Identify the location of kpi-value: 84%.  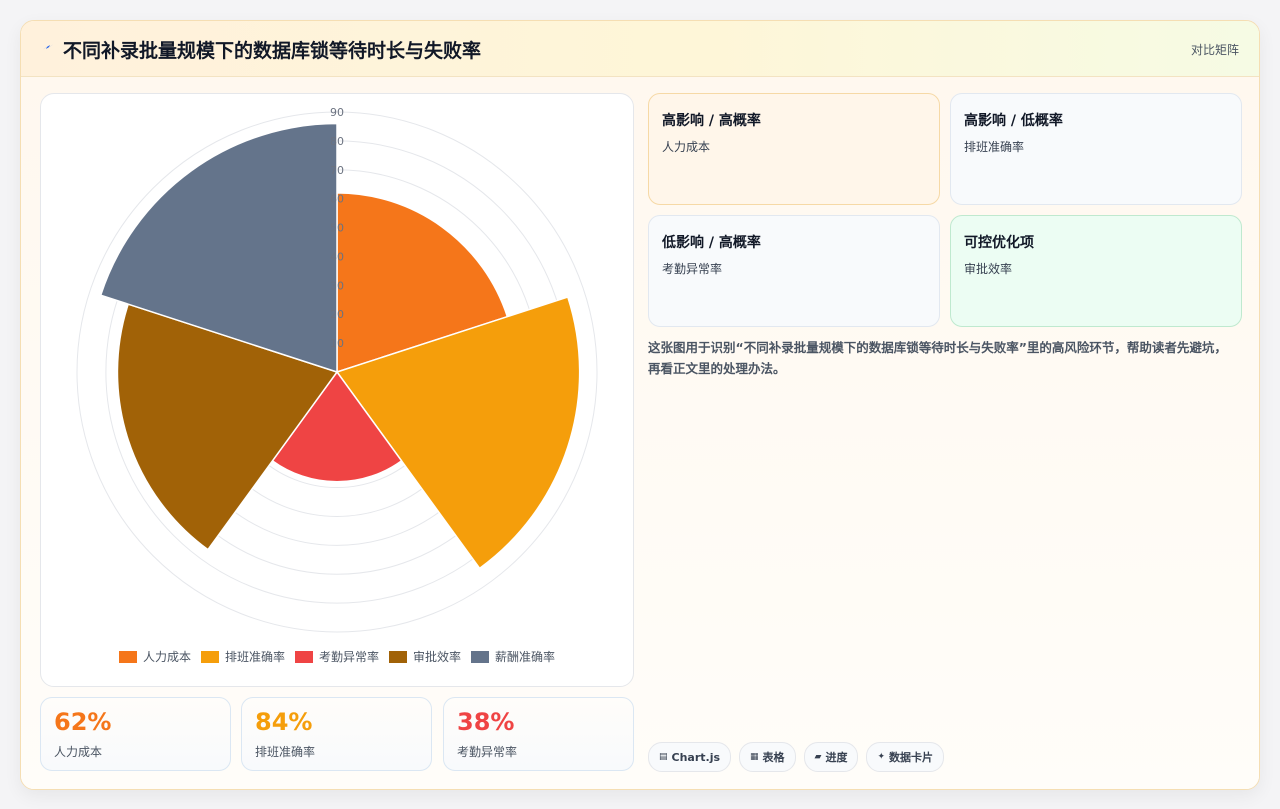
(284, 722).